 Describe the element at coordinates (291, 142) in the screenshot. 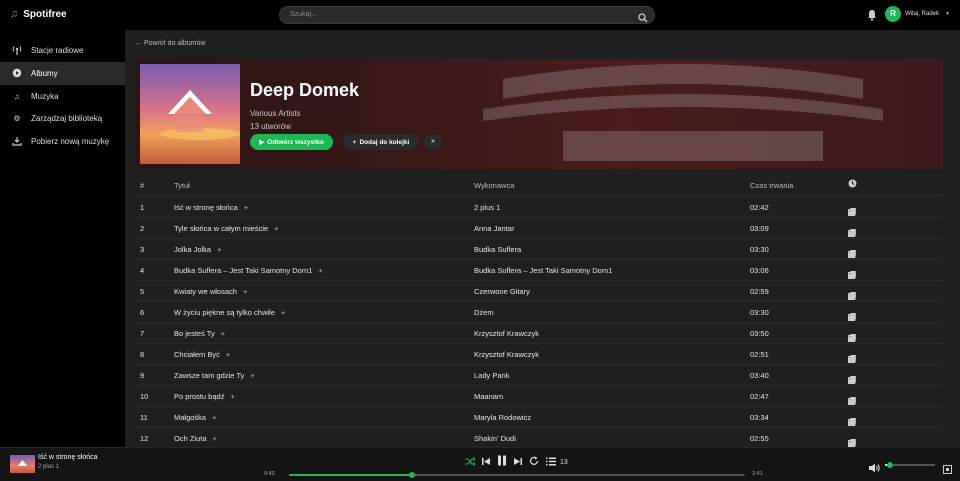

I see `play-all-button: ▶ Odtwórz wszystko` at that location.